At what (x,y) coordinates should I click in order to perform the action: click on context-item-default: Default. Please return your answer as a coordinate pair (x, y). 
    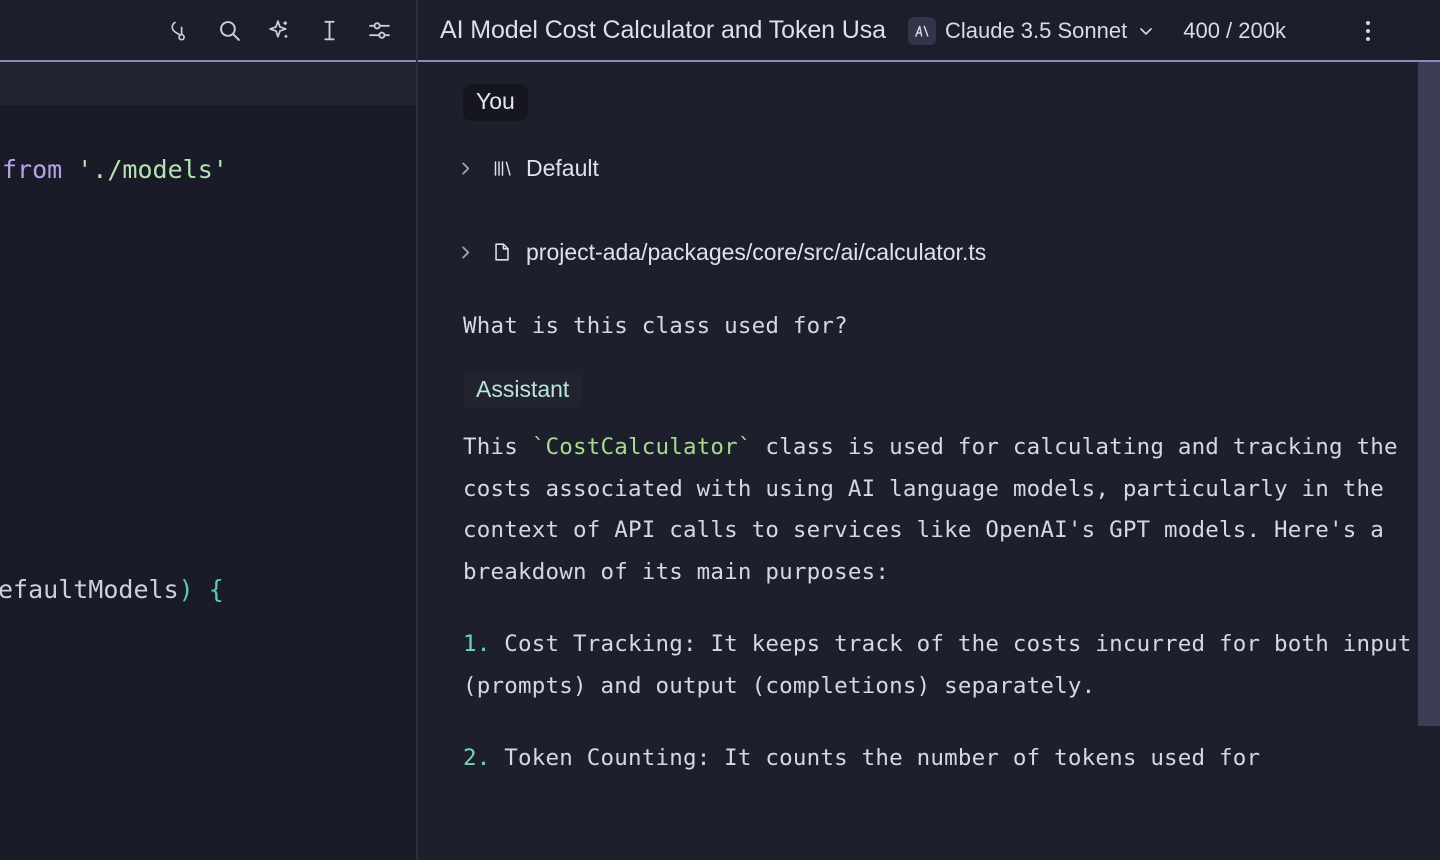
    Looking at the image, I should click on (929, 168).